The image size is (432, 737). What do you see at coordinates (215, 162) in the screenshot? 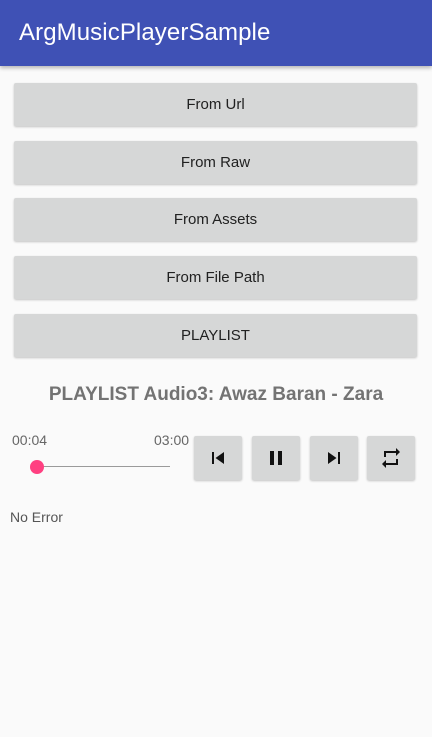
I see `from-raw-button: From Raw` at bounding box center [215, 162].